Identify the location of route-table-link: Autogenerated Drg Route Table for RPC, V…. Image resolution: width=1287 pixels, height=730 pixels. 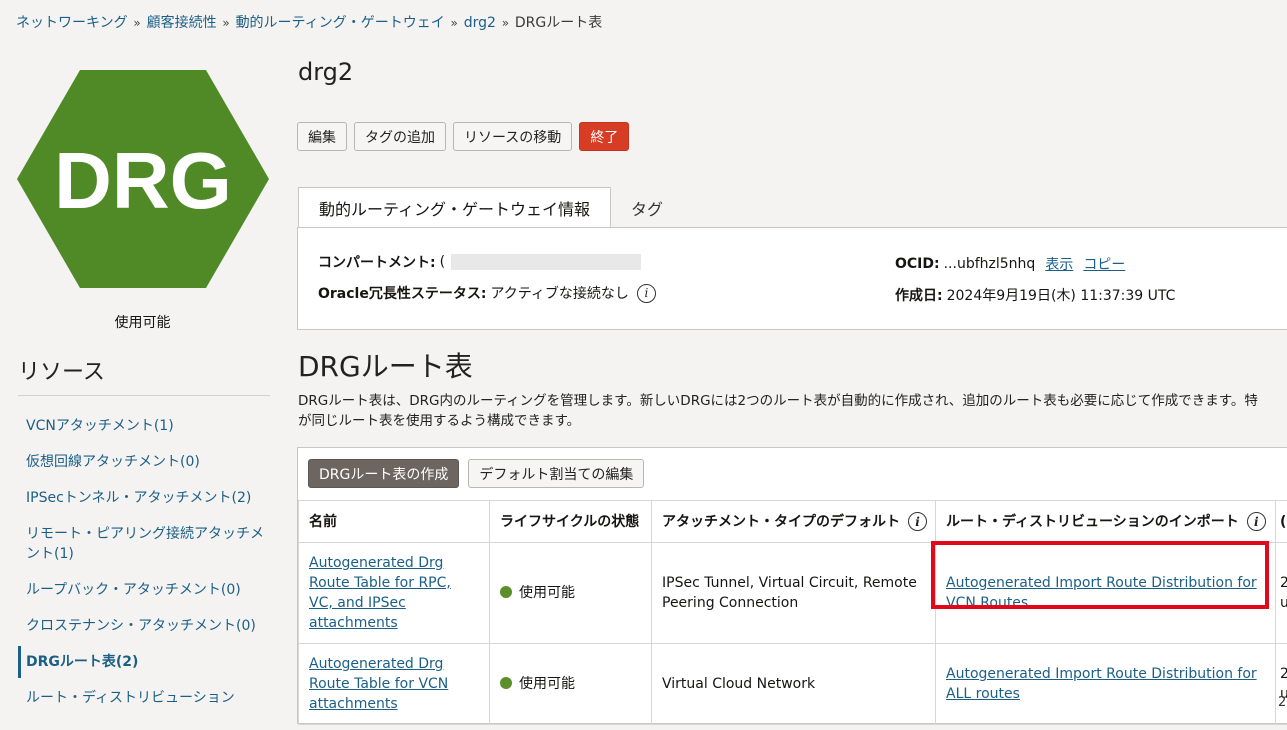
(380, 593).